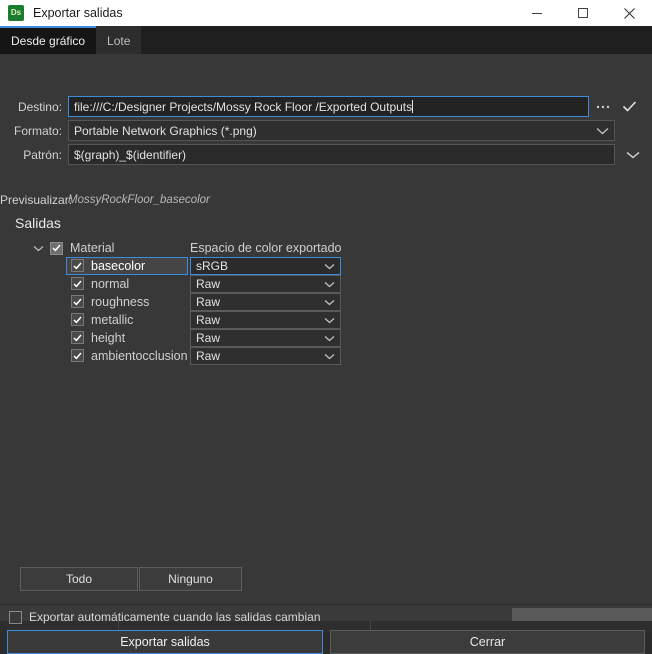  I want to click on outputs-heading: Salidas, so click(38, 223).